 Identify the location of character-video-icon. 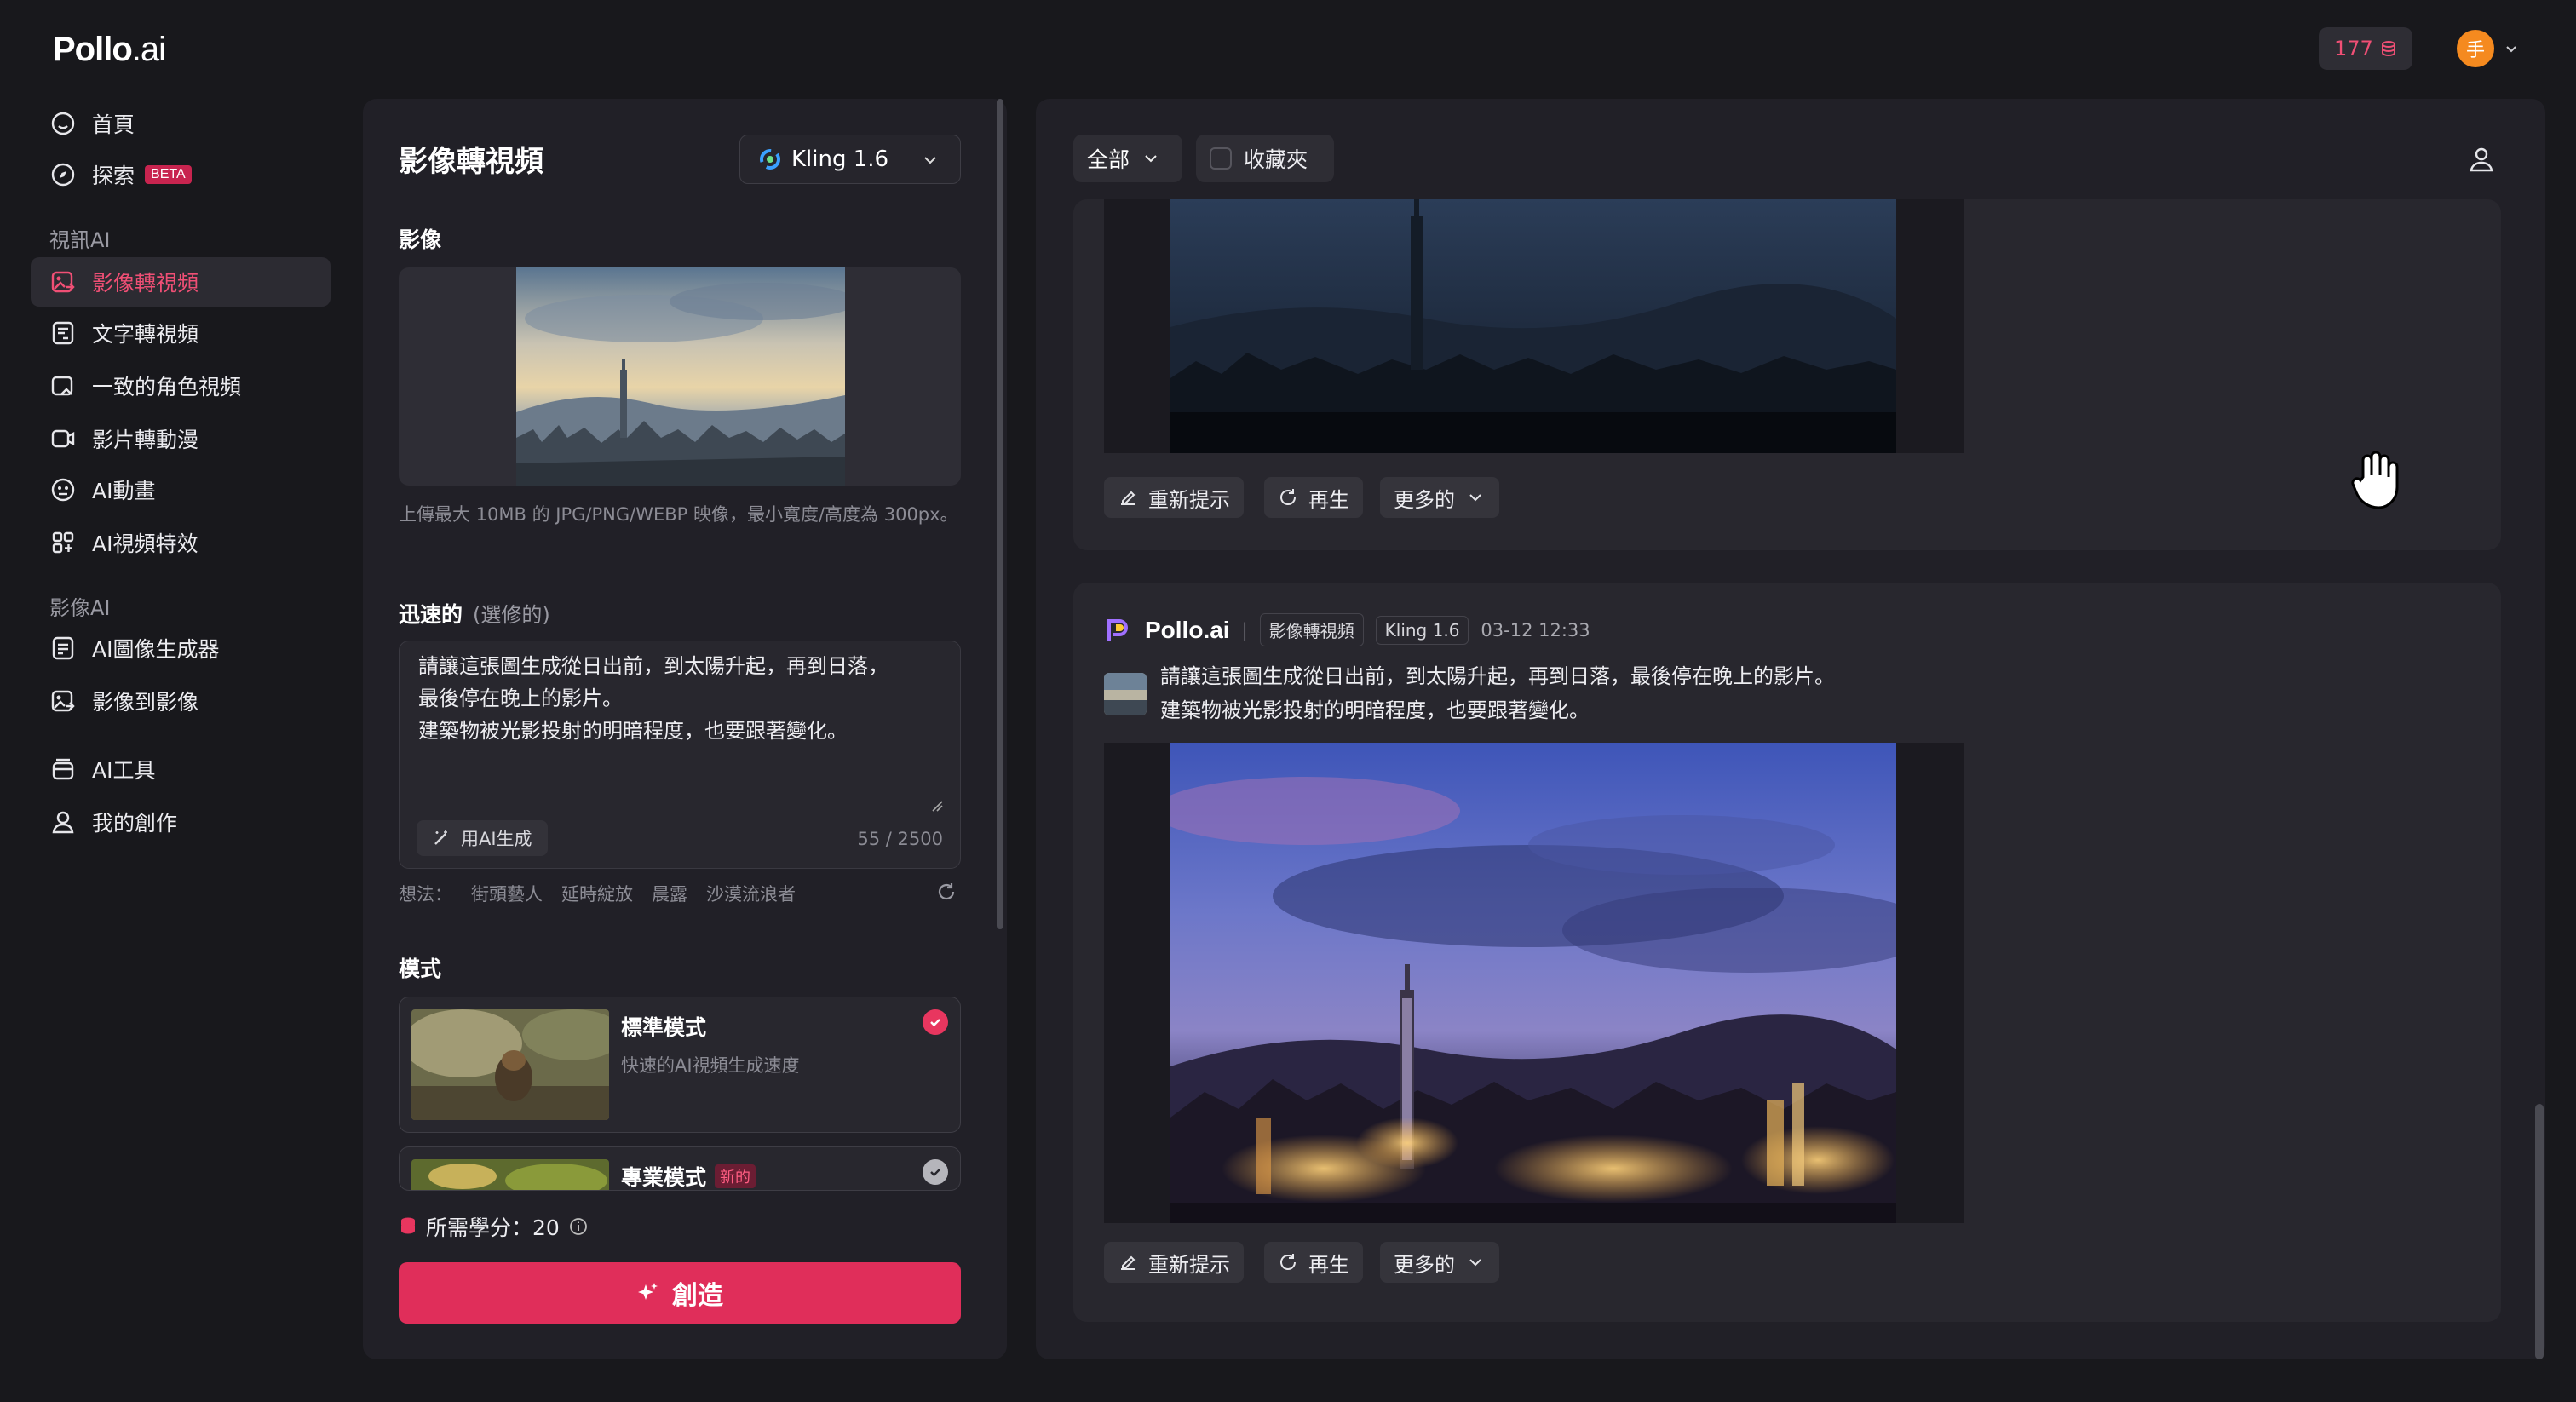
(62, 386).